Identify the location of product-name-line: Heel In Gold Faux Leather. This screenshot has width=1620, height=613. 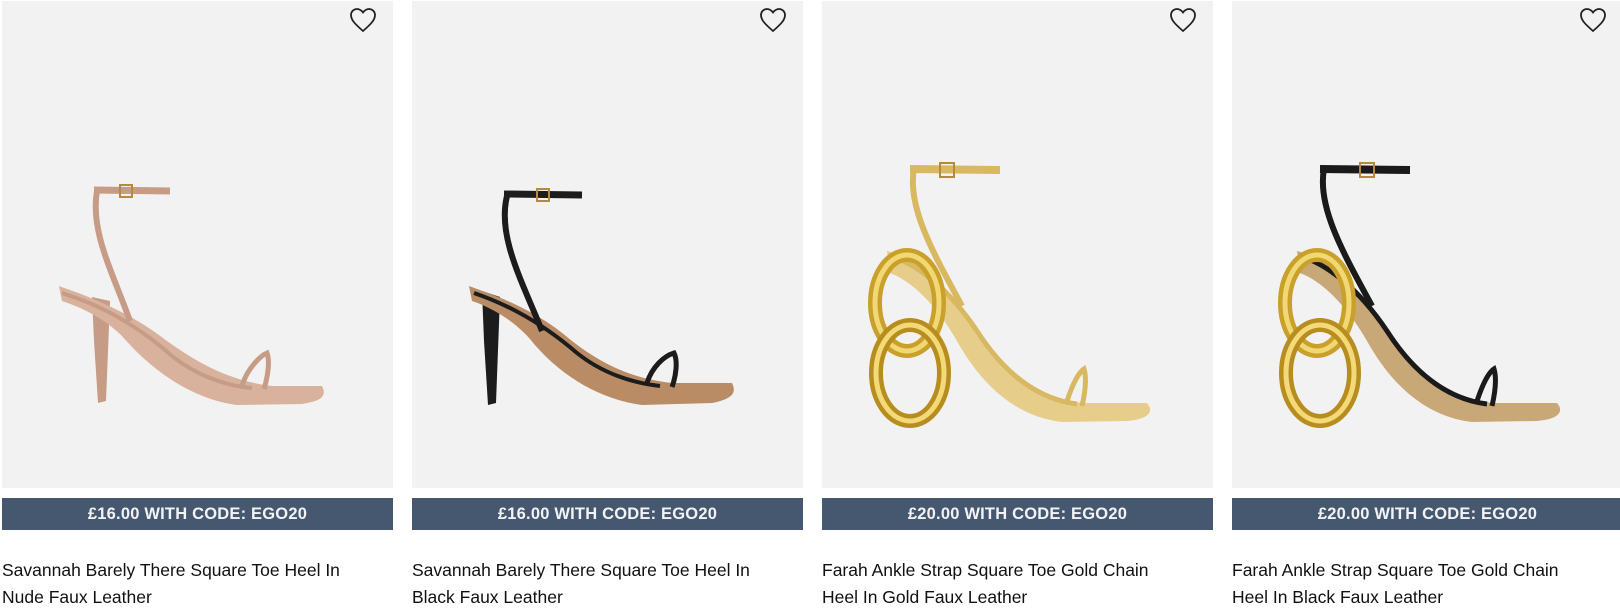
(925, 597).